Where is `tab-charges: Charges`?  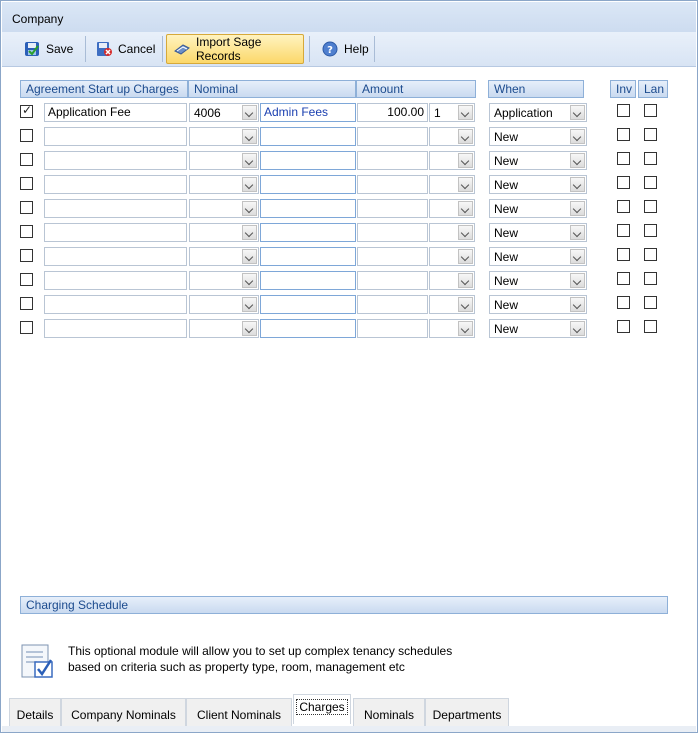 tab-charges: Charges is located at coordinates (322, 709).